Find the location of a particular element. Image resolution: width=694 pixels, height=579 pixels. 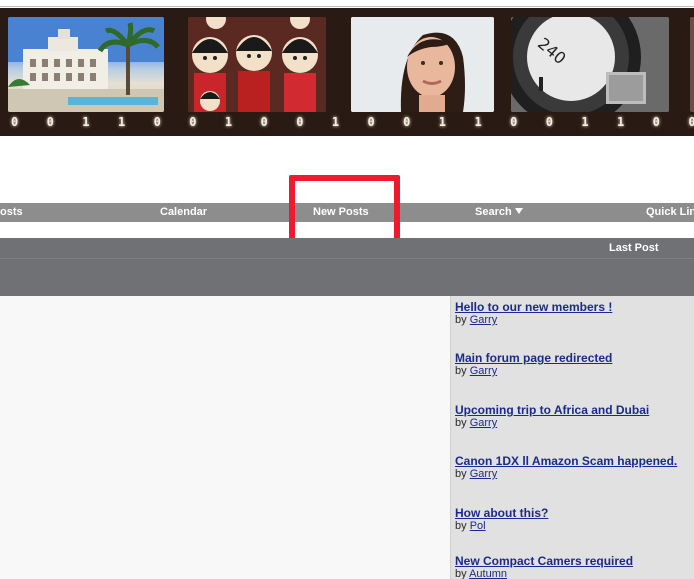

kokeshi-dolls-photo is located at coordinates (257, 64).